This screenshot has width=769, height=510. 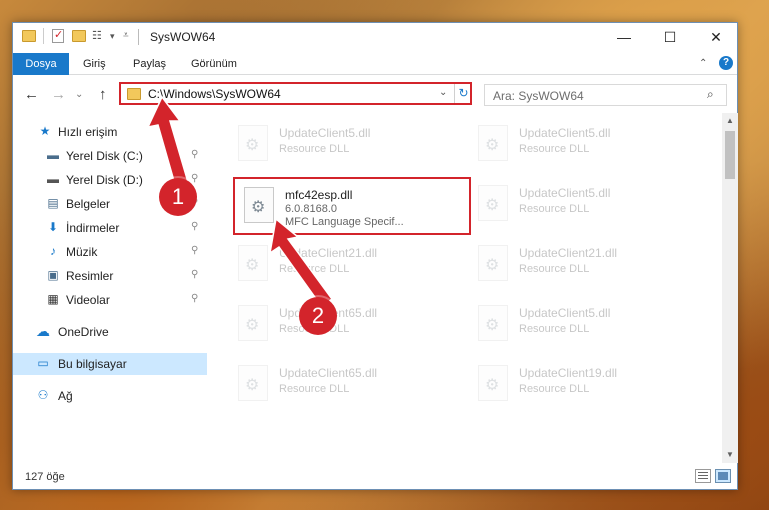 What do you see at coordinates (670, 37) in the screenshot?
I see `maximize-button: ☐` at bounding box center [670, 37].